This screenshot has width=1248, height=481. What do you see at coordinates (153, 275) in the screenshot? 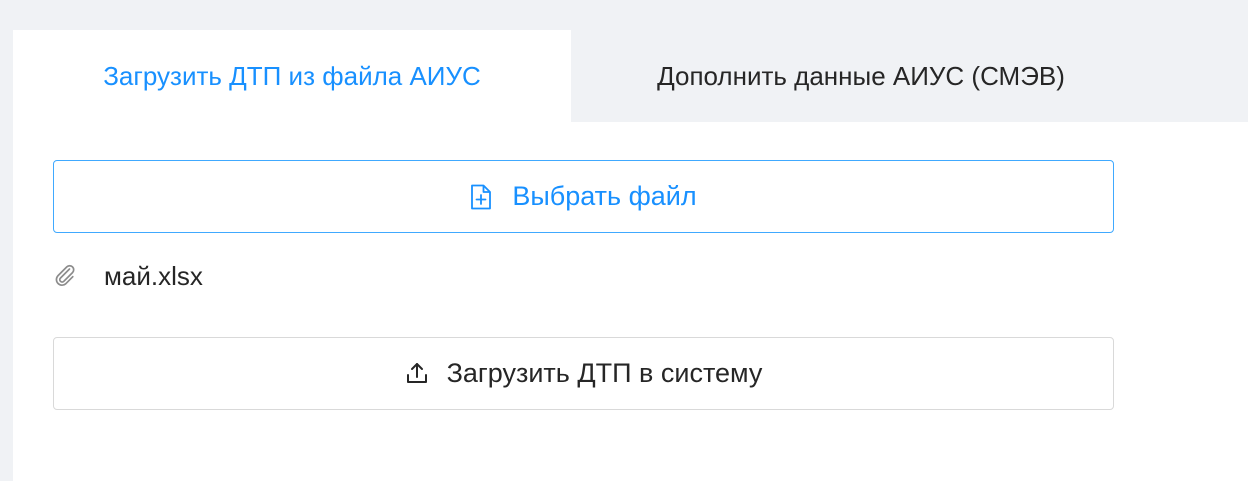
I see `attached-file-name: май.xlsx` at bounding box center [153, 275].